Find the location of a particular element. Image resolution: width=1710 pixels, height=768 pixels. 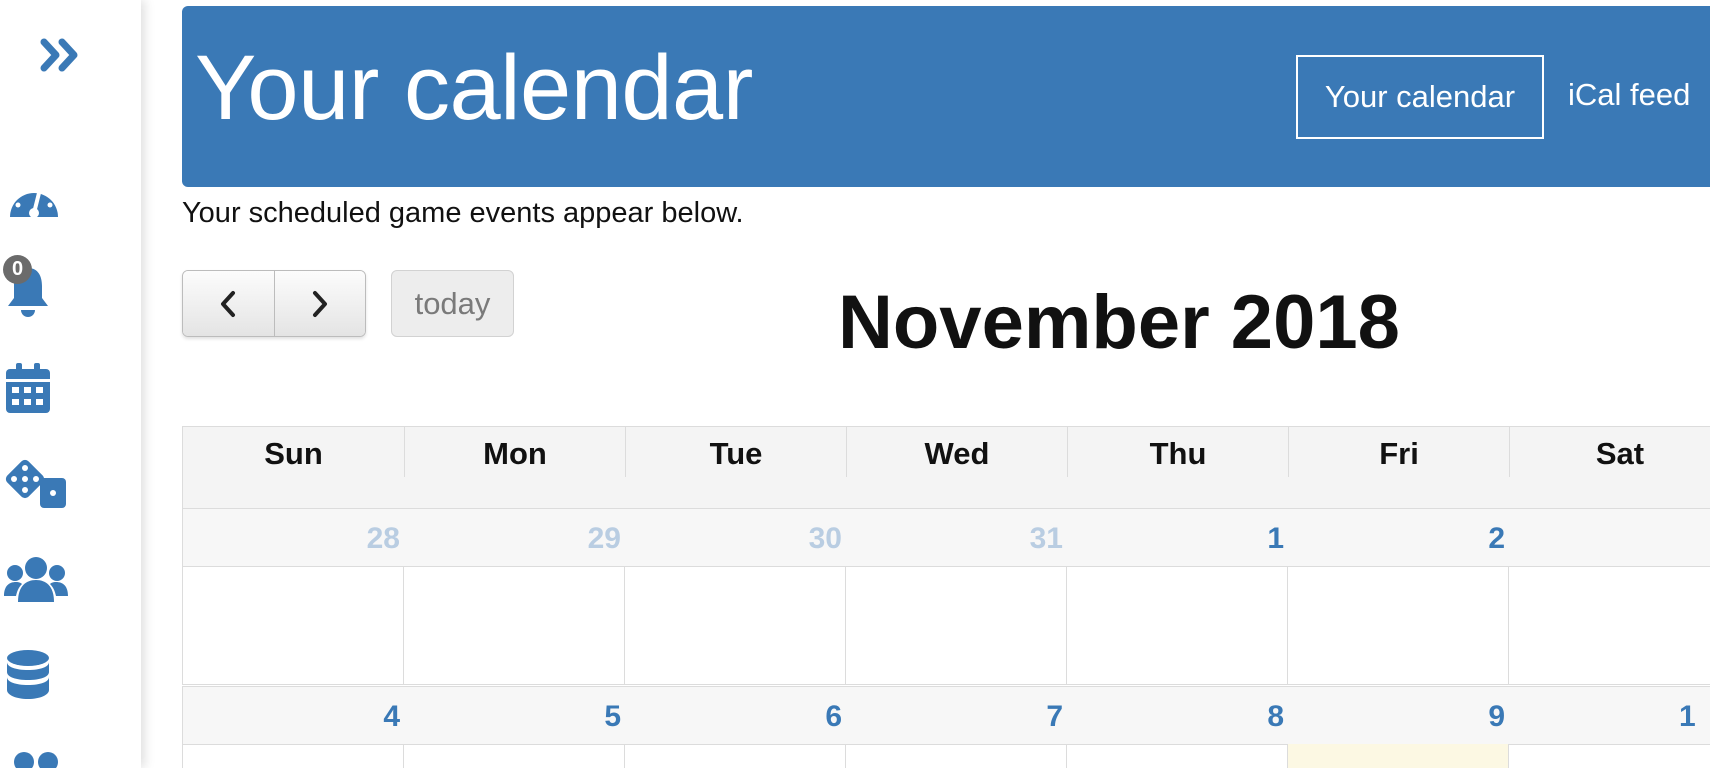

weekday-header: Mon is located at coordinates (514, 452).